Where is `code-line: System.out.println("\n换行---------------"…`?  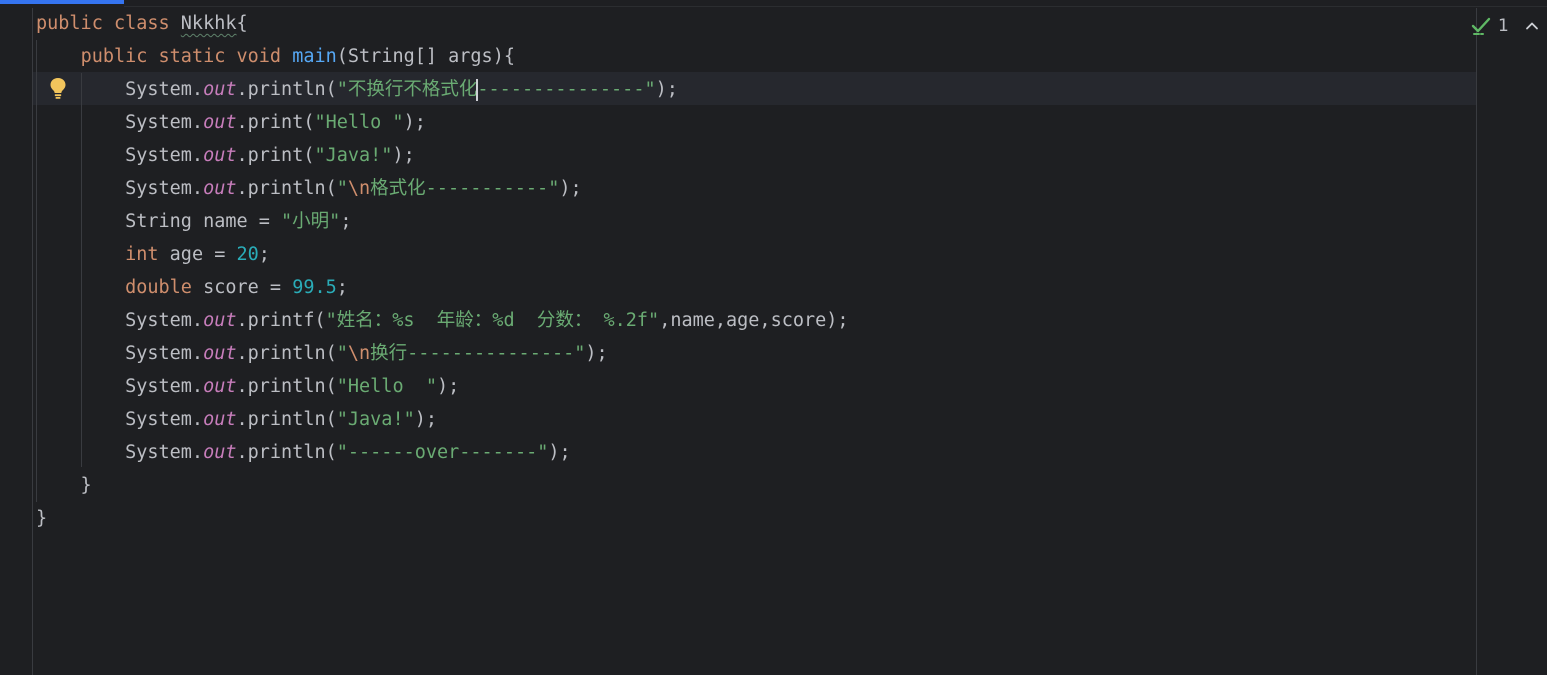
code-line: System.out.println("\n换行---------------"… is located at coordinates (442, 353).